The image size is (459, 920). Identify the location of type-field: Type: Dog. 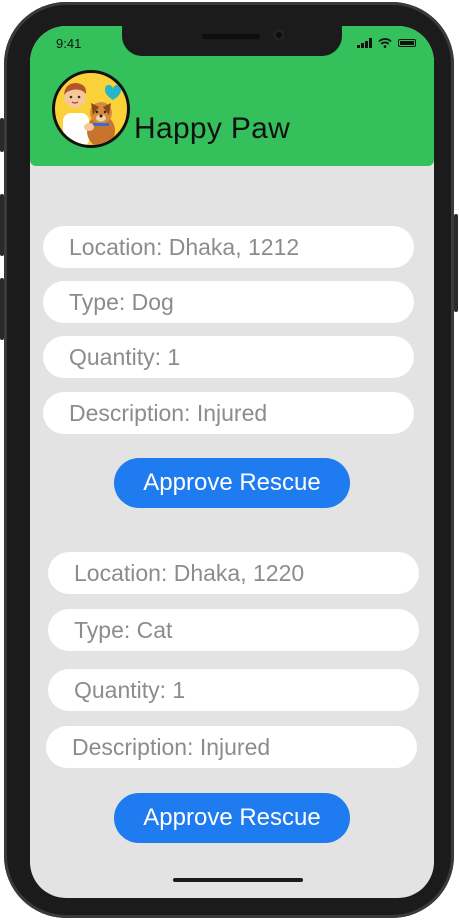
(228, 302).